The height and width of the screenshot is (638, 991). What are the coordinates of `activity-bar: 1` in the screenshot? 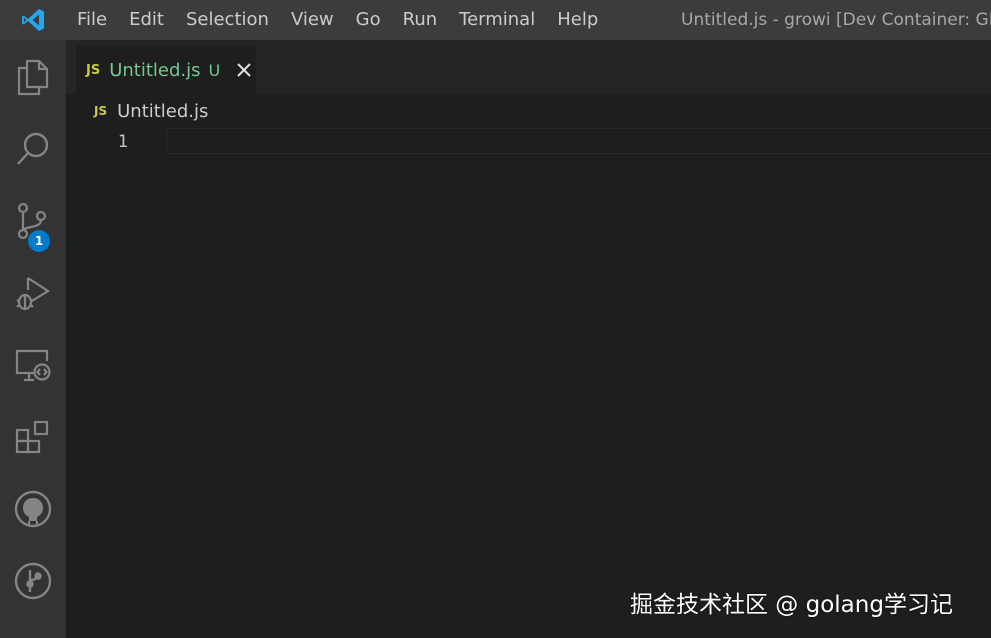 It's located at (33, 339).